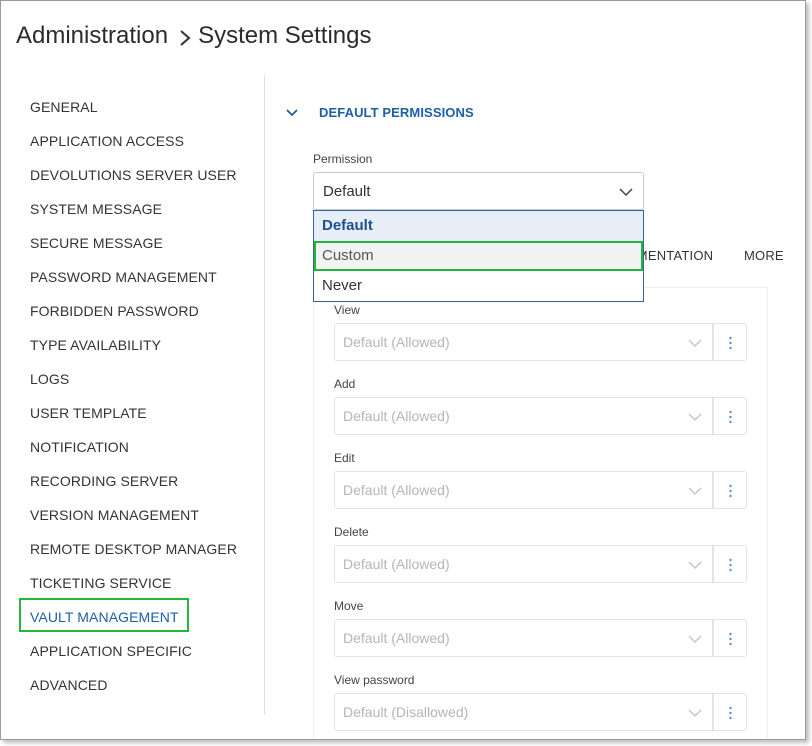 The height and width of the screenshot is (746, 812). What do you see at coordinates (79, 447) in the screenshot?
I see `sidebar-item-notification: NOTIFICATION` at bounding box center [79, 447].